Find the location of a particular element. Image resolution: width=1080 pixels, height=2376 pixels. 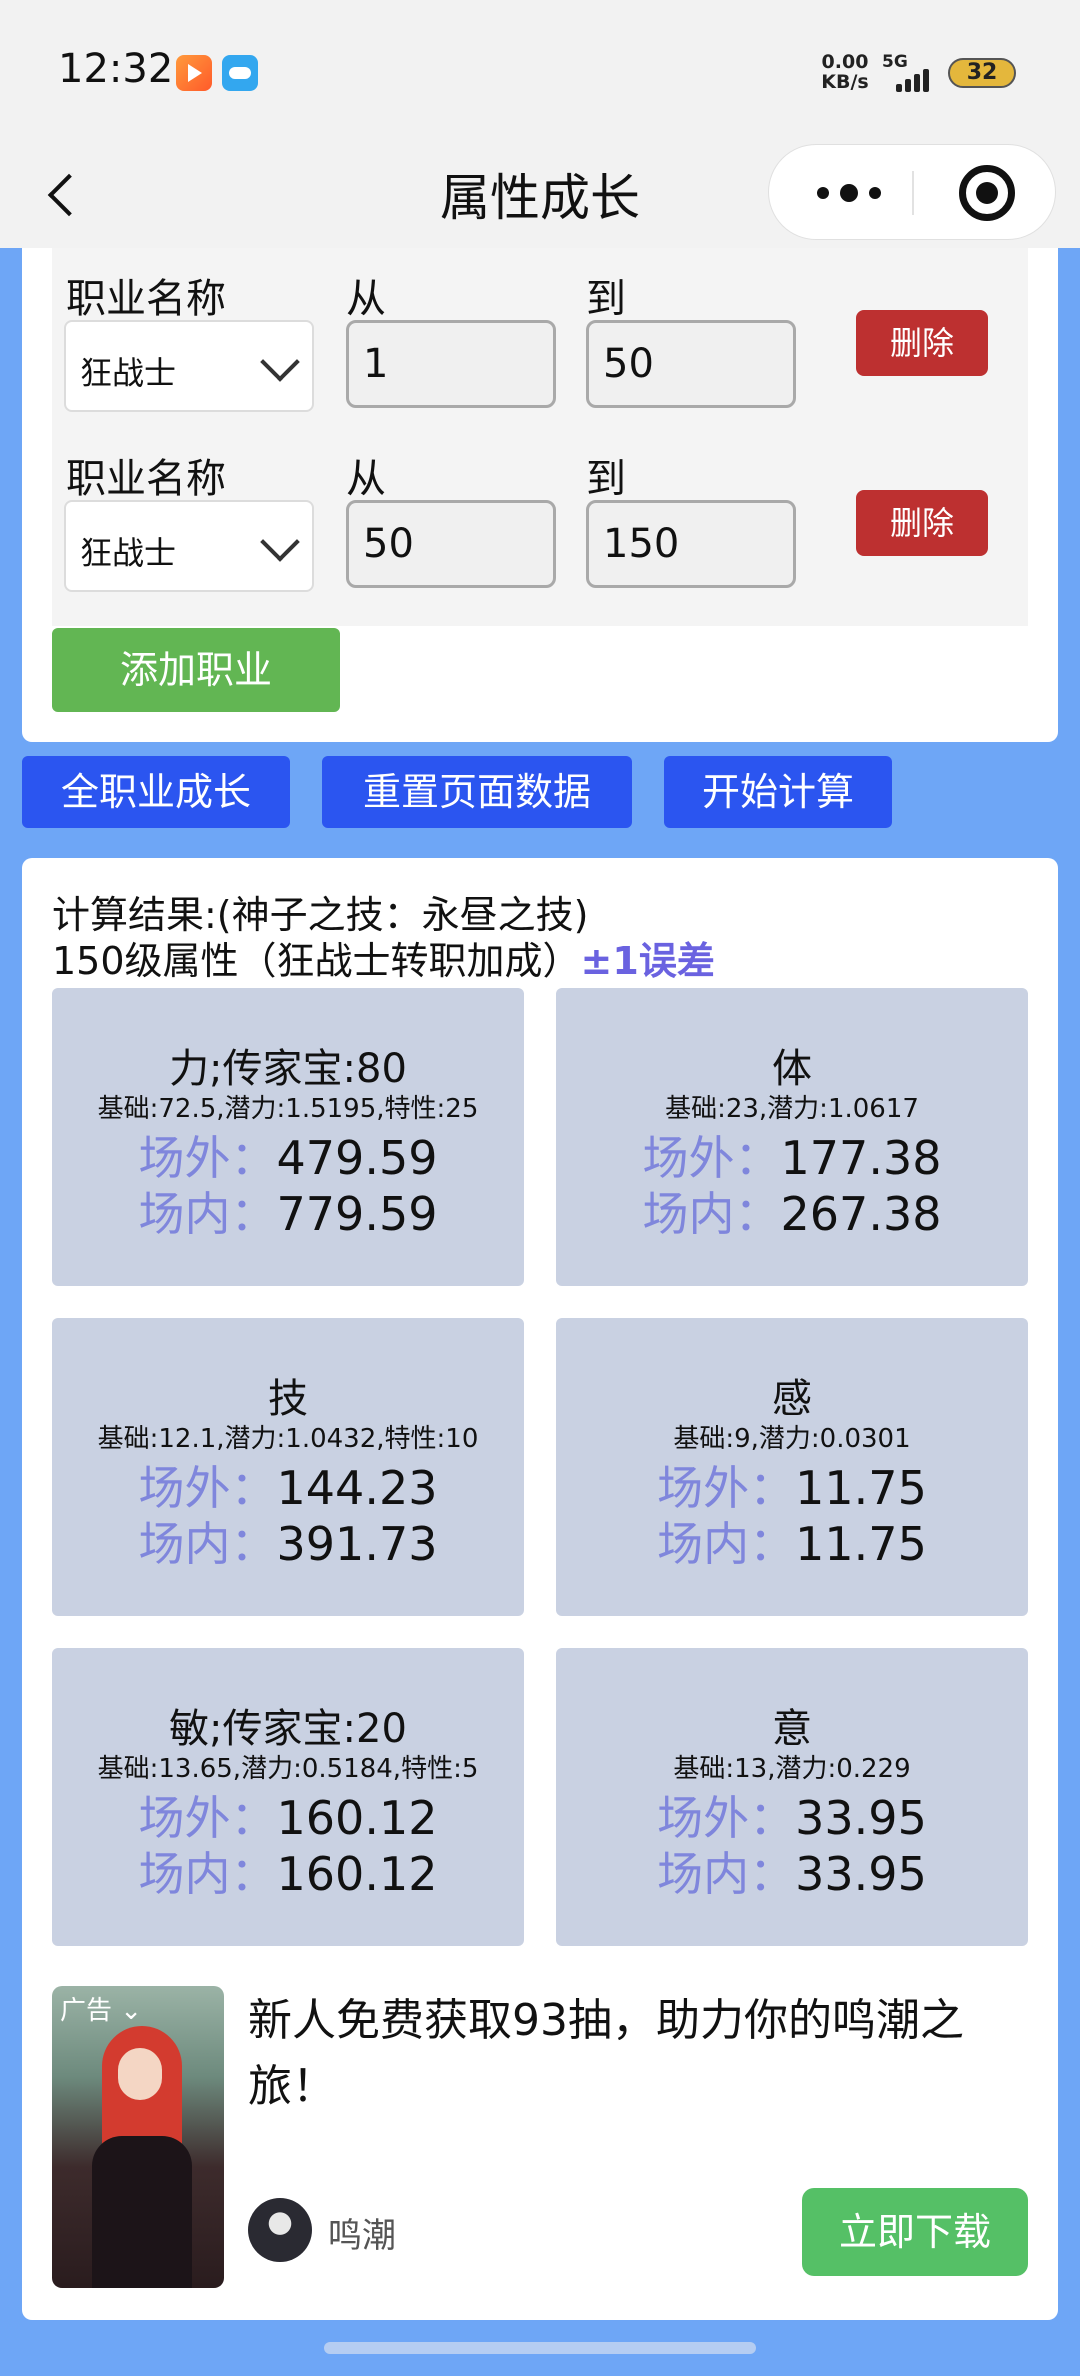

job-row: 职业名称 从 到 狂战士 50 150 删除 is located at coordinates (540, 510).